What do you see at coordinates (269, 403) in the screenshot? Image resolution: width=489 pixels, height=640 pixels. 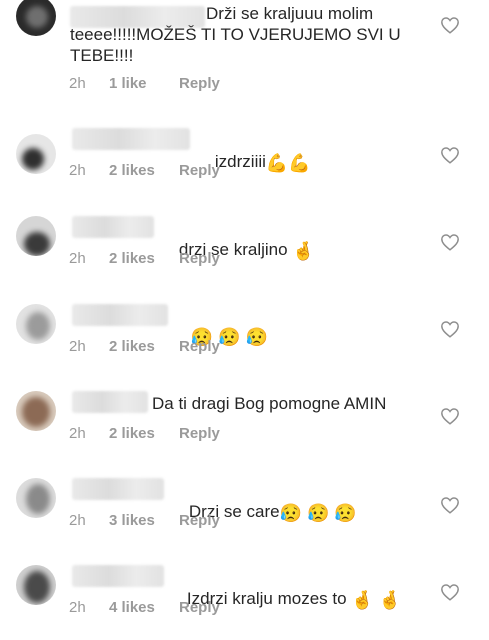 I see `comment-text: Da ti dragi Bog pomogne AMIN` at bounding box center [269, 403].